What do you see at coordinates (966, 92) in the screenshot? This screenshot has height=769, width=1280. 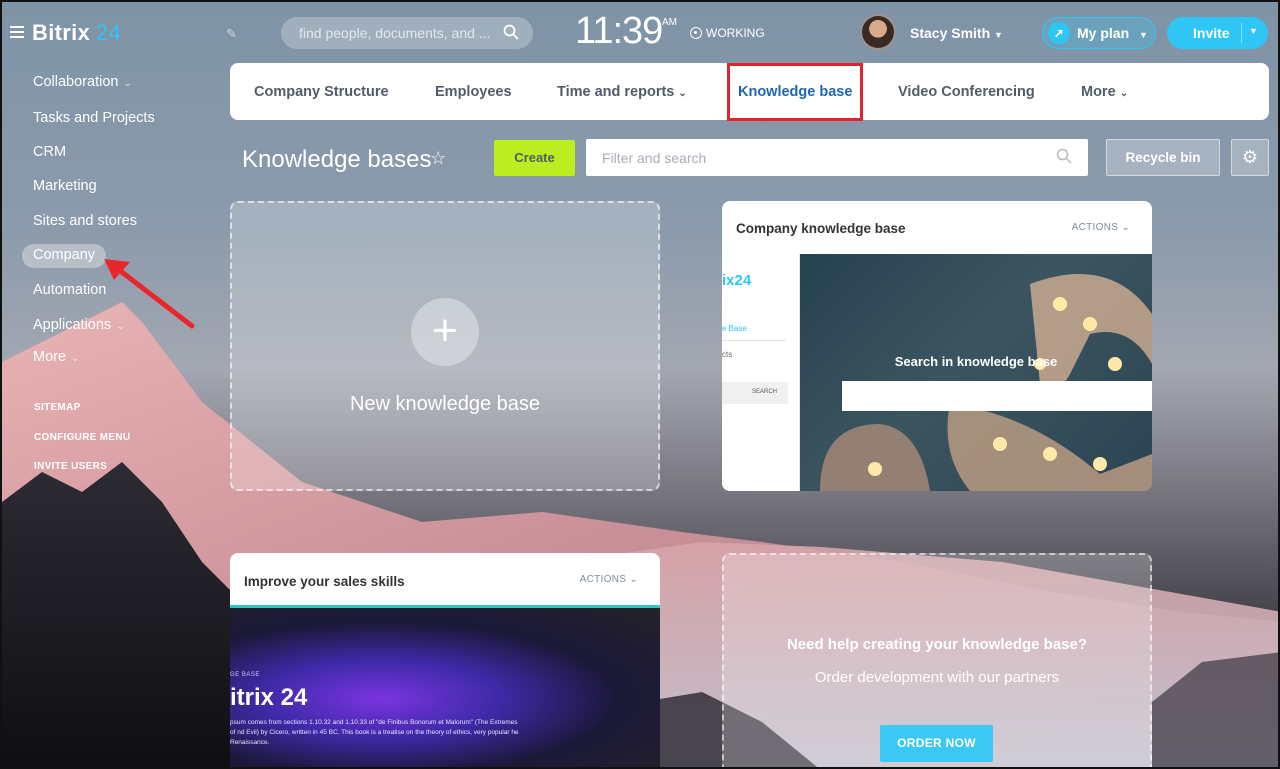 I see `tab-video-conferencing: Video Conferencing` at bounding box center [966, 92].